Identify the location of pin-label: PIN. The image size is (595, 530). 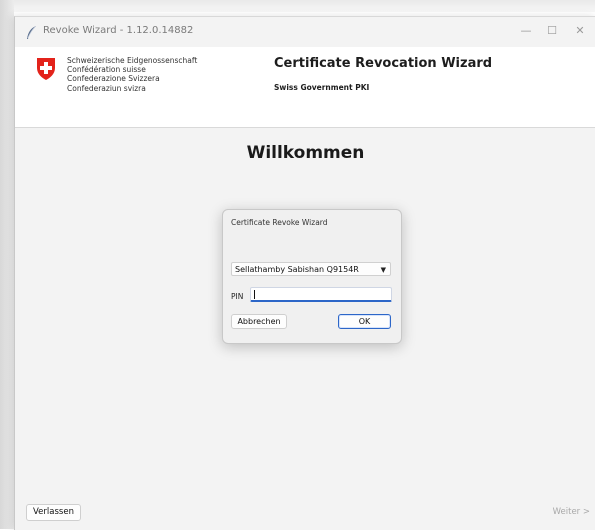
(237, 296).